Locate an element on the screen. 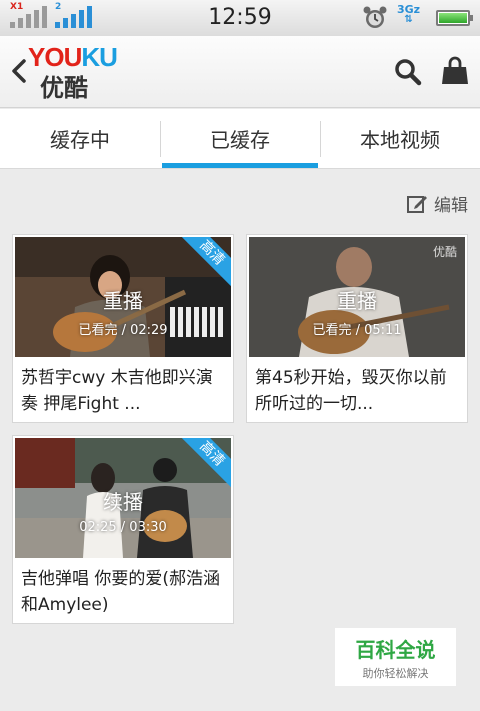 This screenshot has width=480, height=711. video-thumbnail: 高清 续播 02:25 / 03:30 is located at coordinates (123, 498).